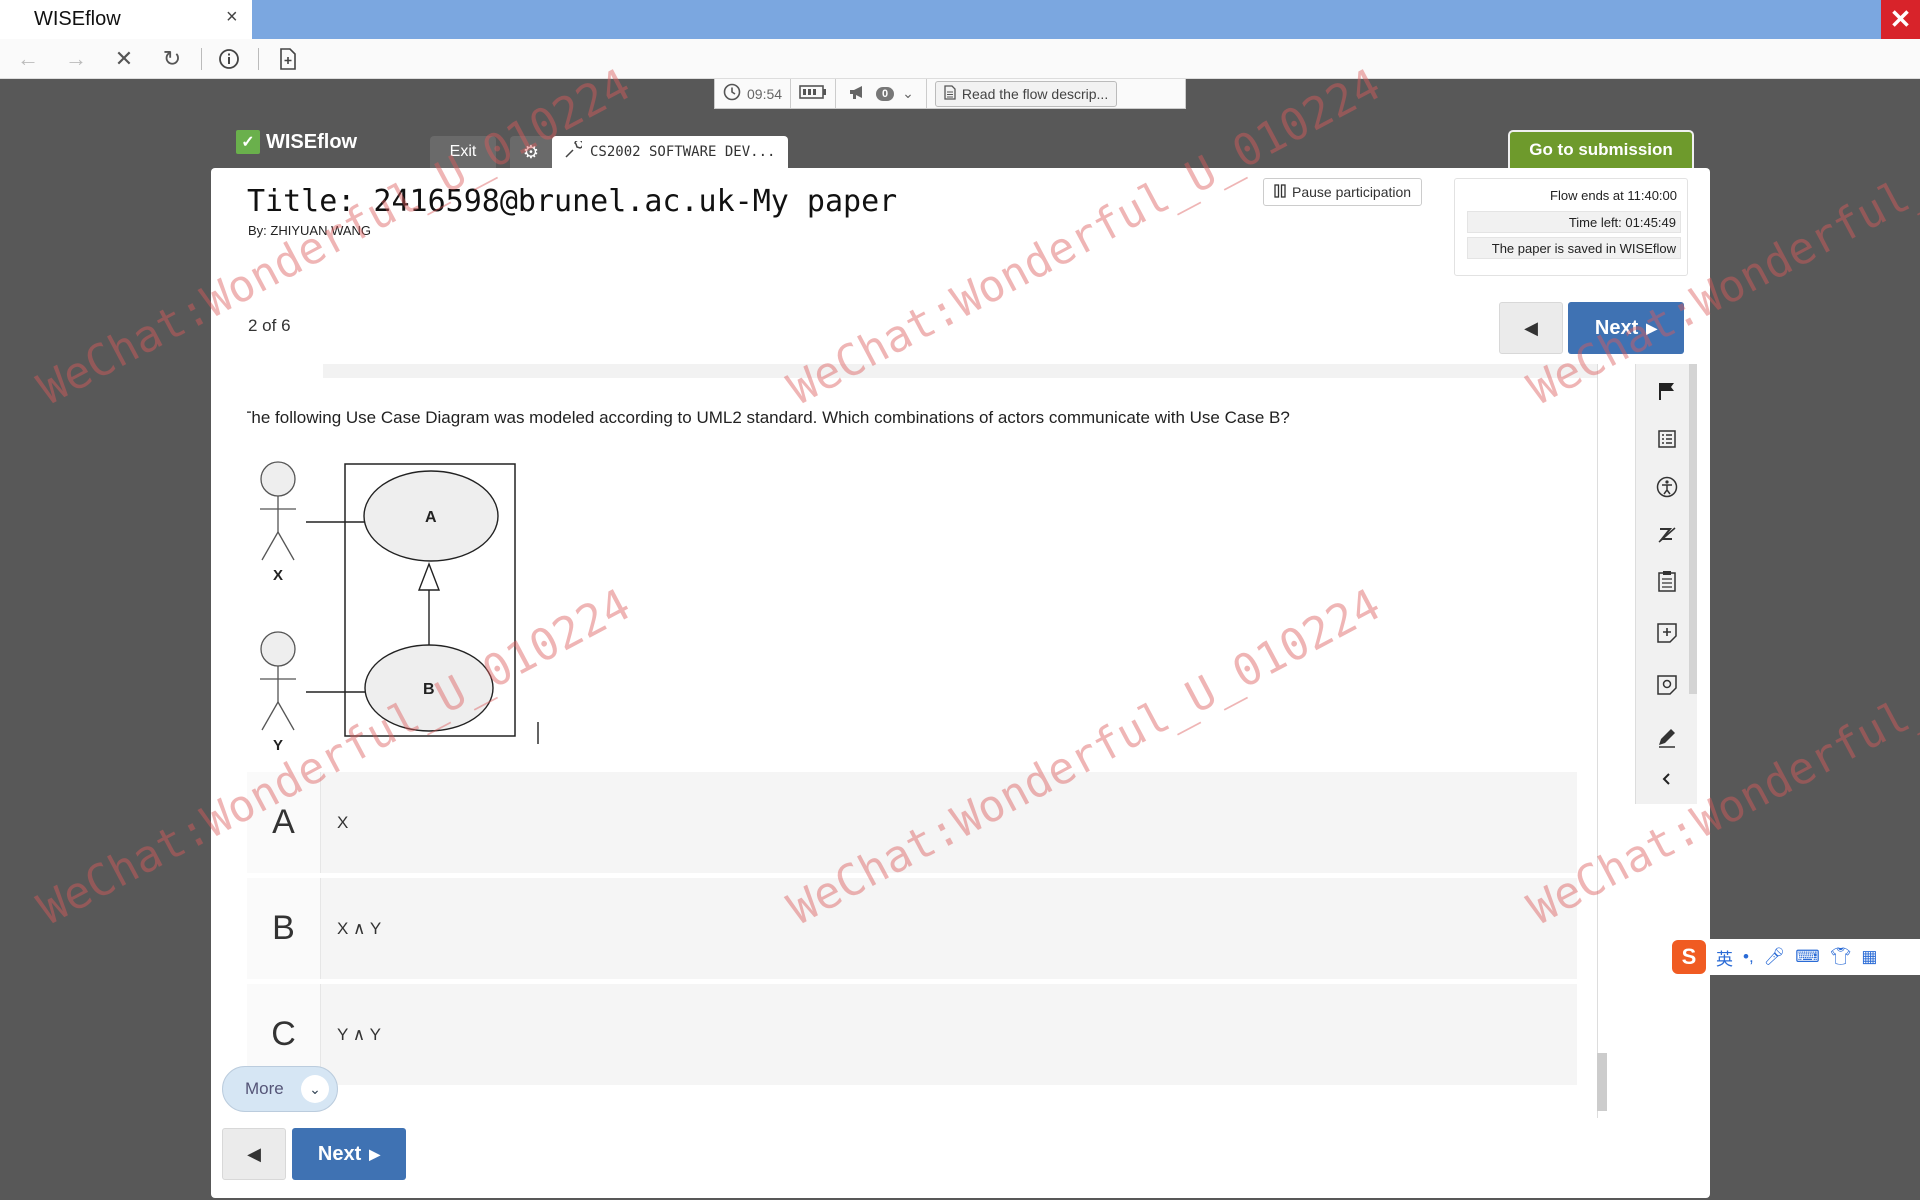 This screenshot has width=1920, height=1200. Describe the element at coordinates (1601, 149) in the screenshot. I see `go-to-submission-button: Go to submission` at that location.